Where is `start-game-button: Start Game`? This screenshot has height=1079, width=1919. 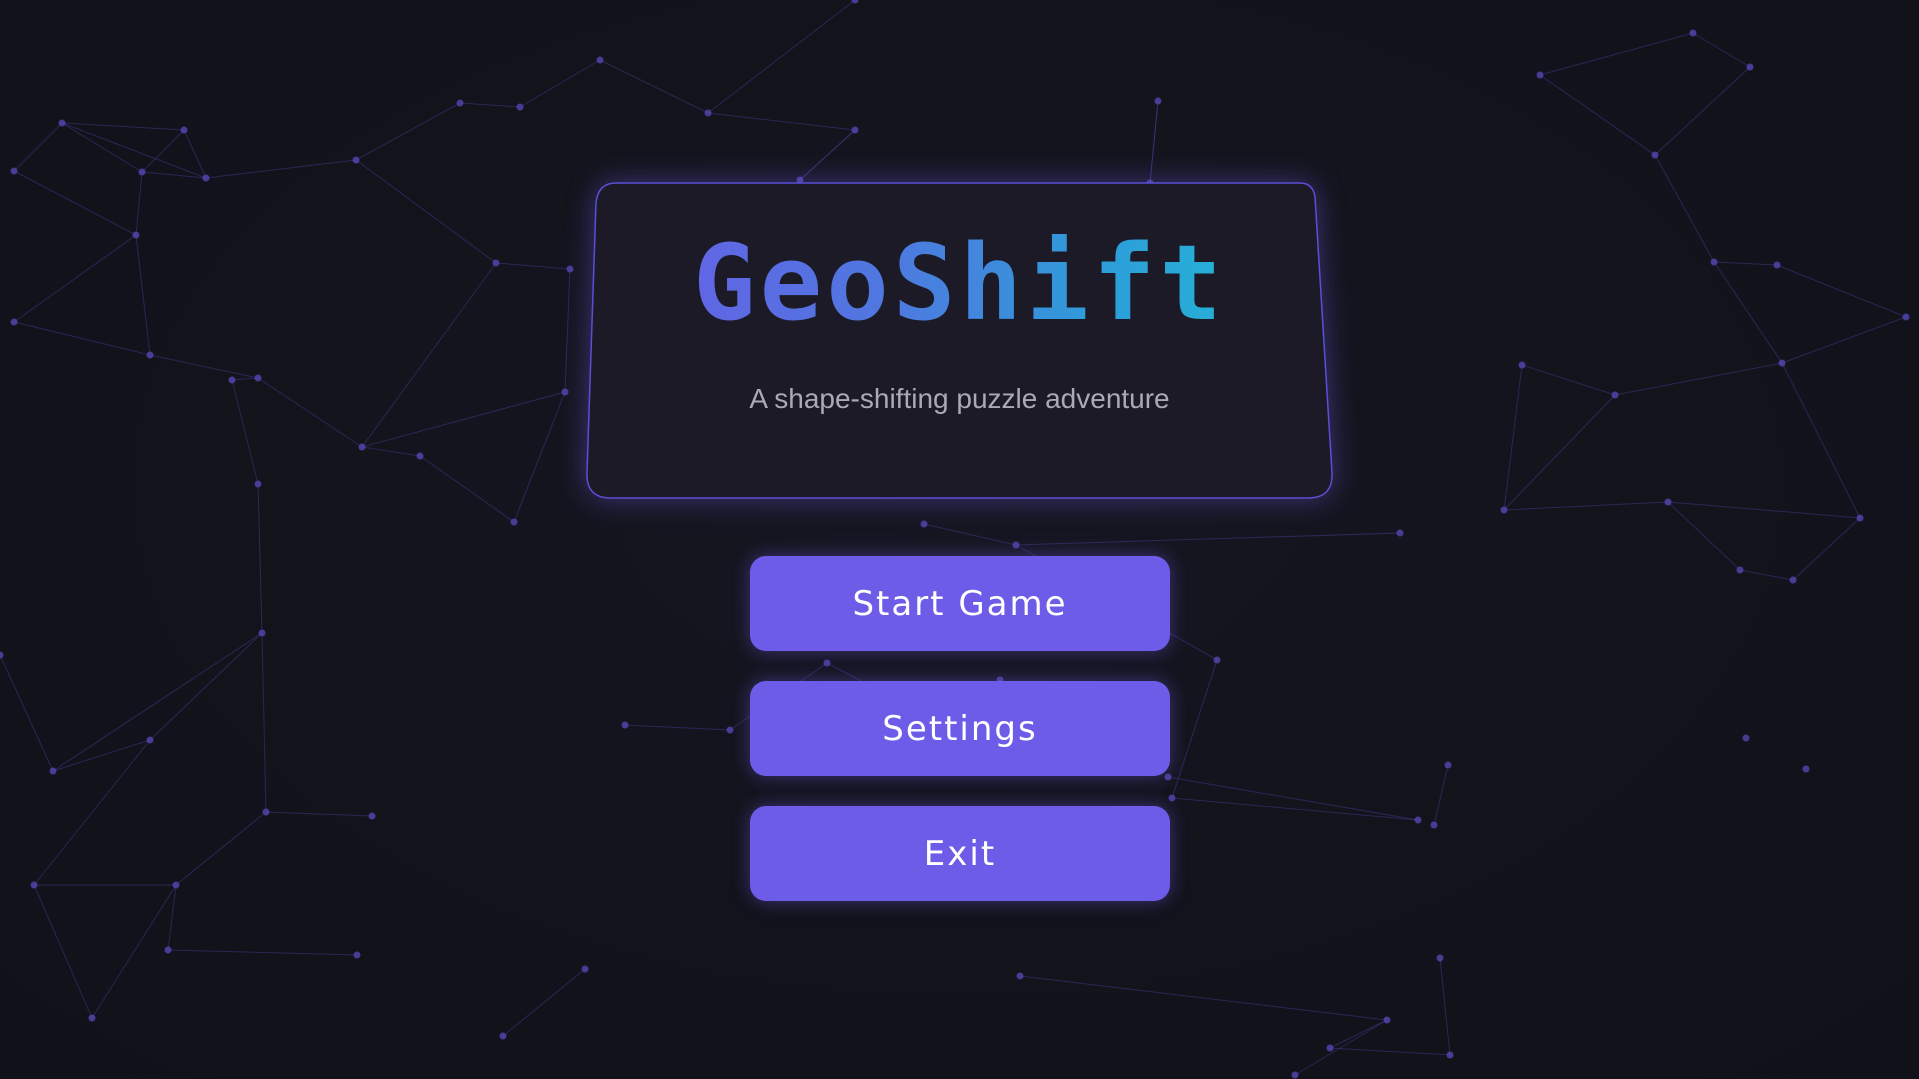 start-game-button: Start Game is located at coordinates (960, 603).